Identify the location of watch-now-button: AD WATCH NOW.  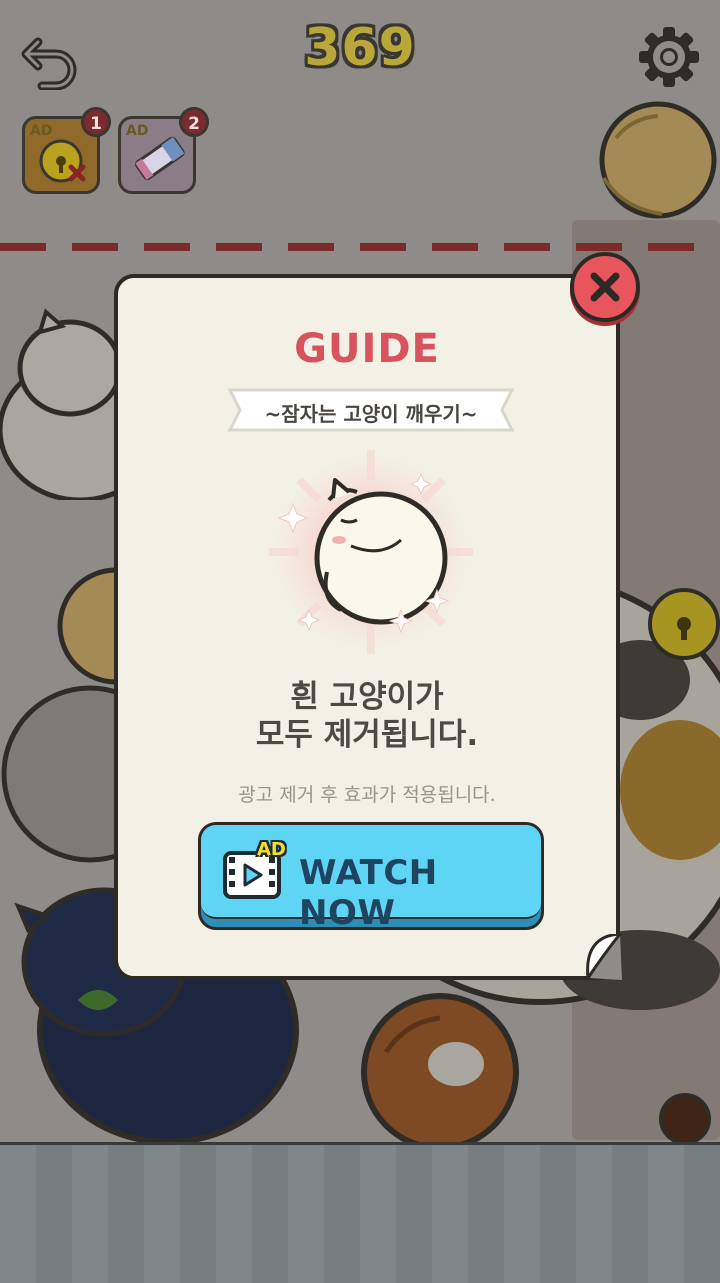
(371, 877).